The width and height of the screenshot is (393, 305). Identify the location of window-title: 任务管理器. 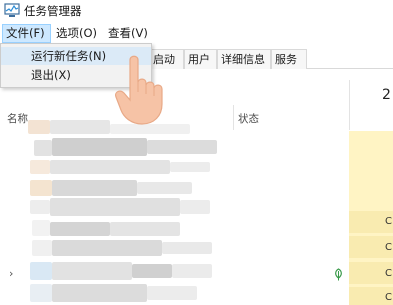
(53, 11).